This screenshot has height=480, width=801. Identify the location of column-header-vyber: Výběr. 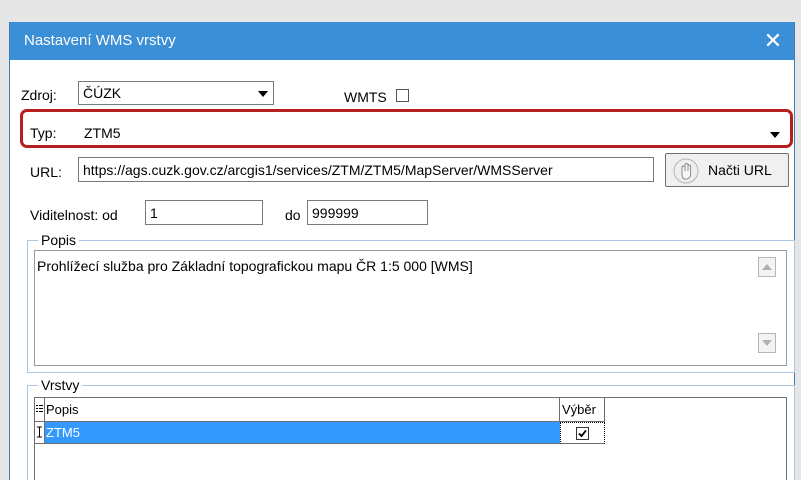
(582, 410).